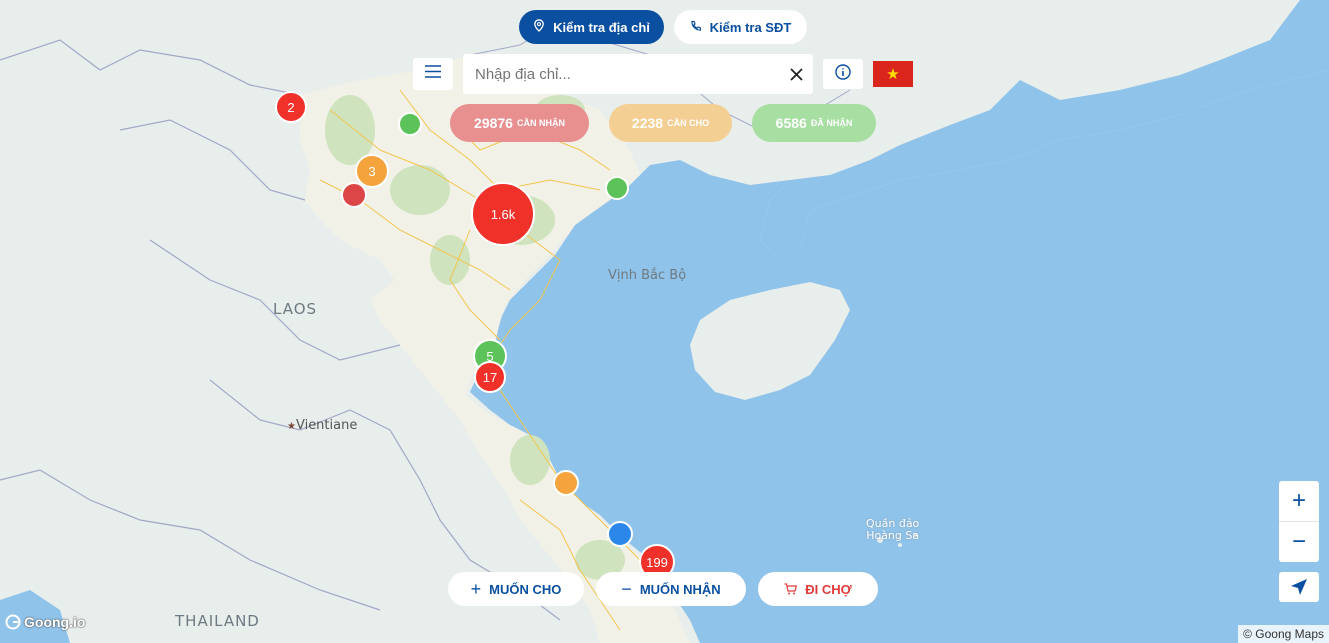 This screenshot has height=643, width=1329. I want to click on check-address-tab: Kiểm tra địa chỉ, so click(591, 27).